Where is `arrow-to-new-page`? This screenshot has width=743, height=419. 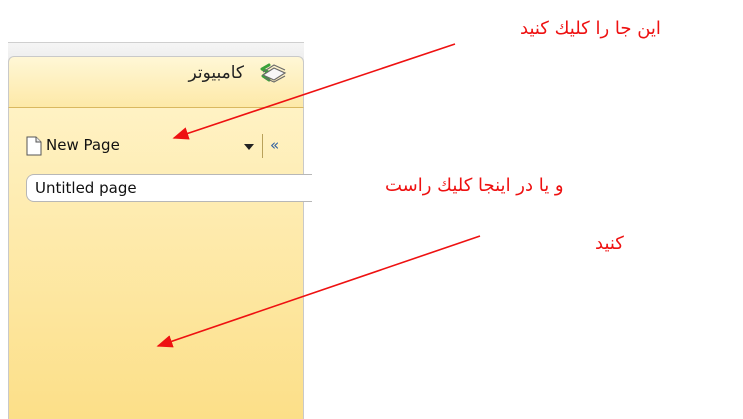
arrow-to-new-page is located at coordinates (314, 91).